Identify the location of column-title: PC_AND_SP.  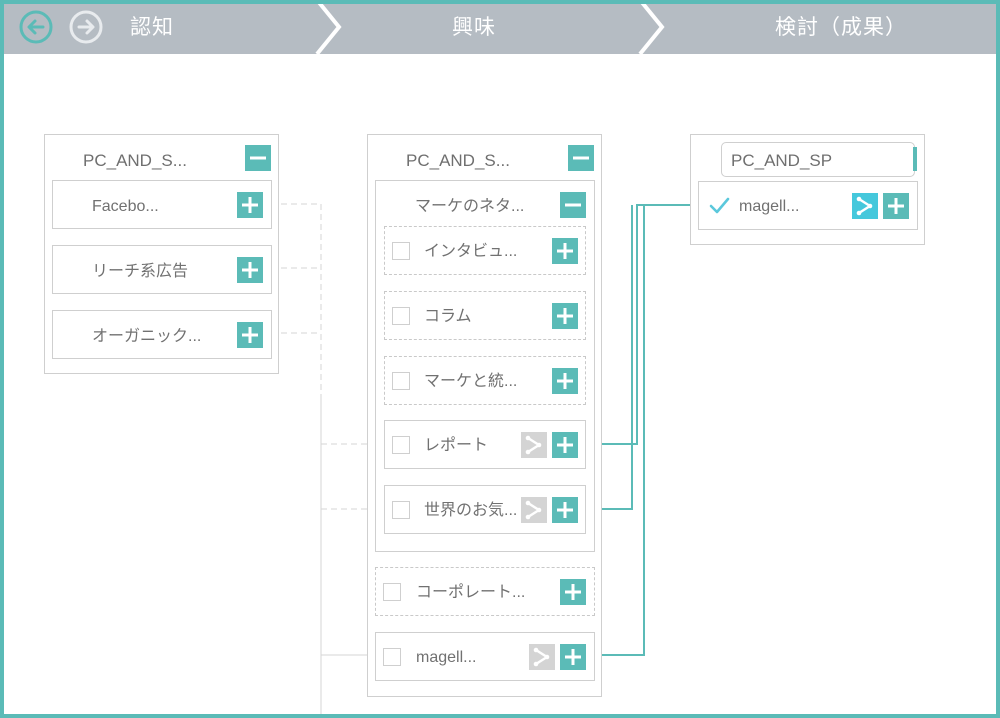
(782, 160).